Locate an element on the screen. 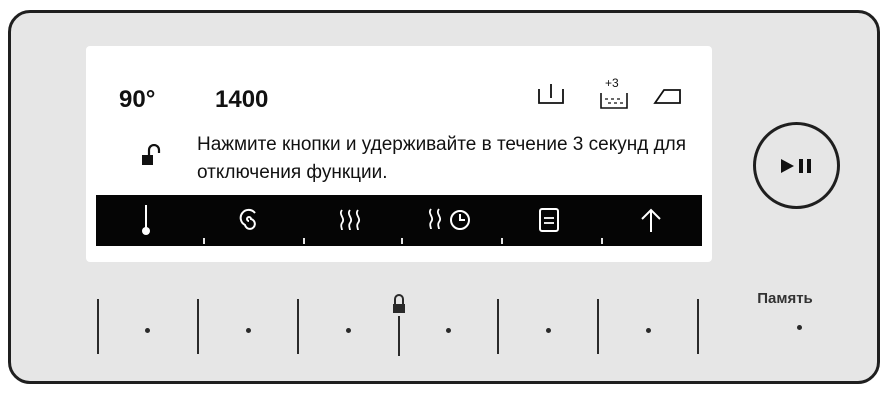 The image size is (893, 393). child-lock-icon is located at coordinates (400, 327).